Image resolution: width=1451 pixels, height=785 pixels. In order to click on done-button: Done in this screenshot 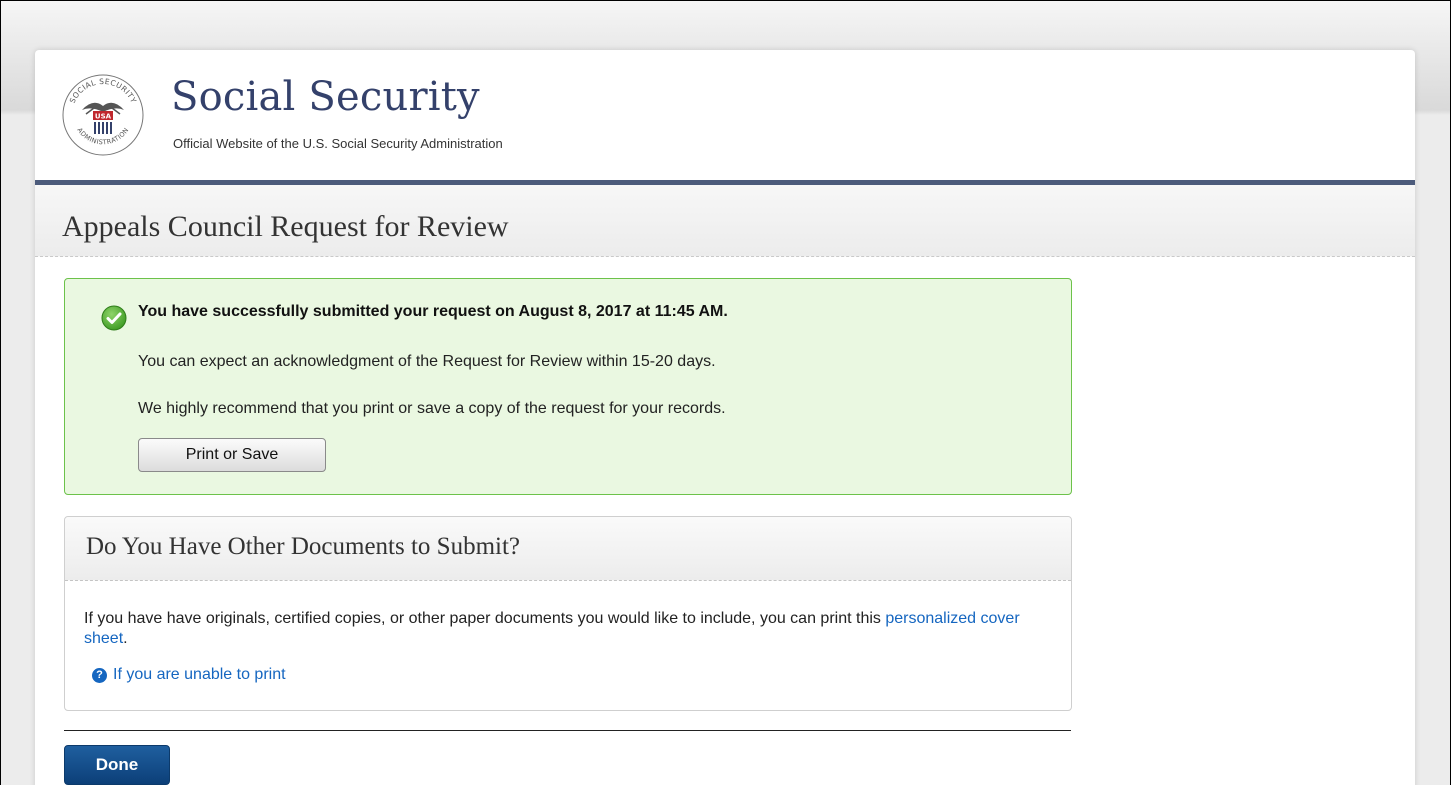, I will do `click(117, 765)`.